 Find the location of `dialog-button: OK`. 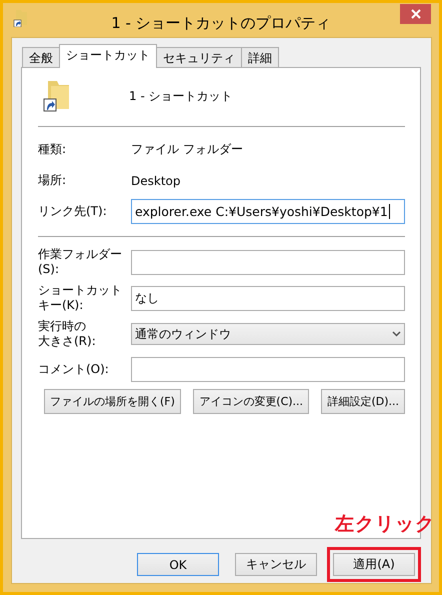

dialog-button: OK is located at coordinates (178, 564).